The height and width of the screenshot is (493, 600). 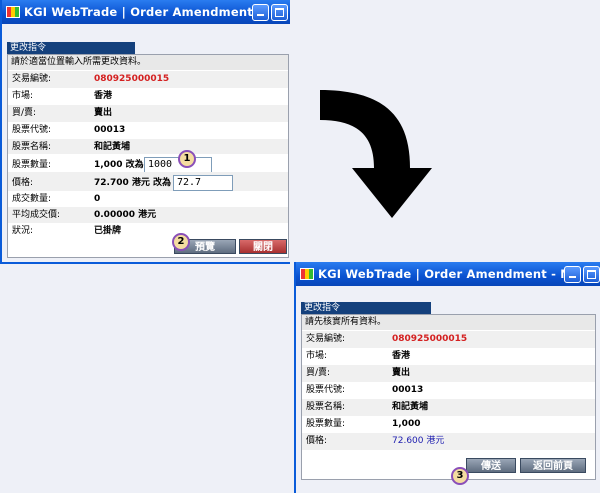 I want to click on close-button: 關閉, so click(x=263, y=246).